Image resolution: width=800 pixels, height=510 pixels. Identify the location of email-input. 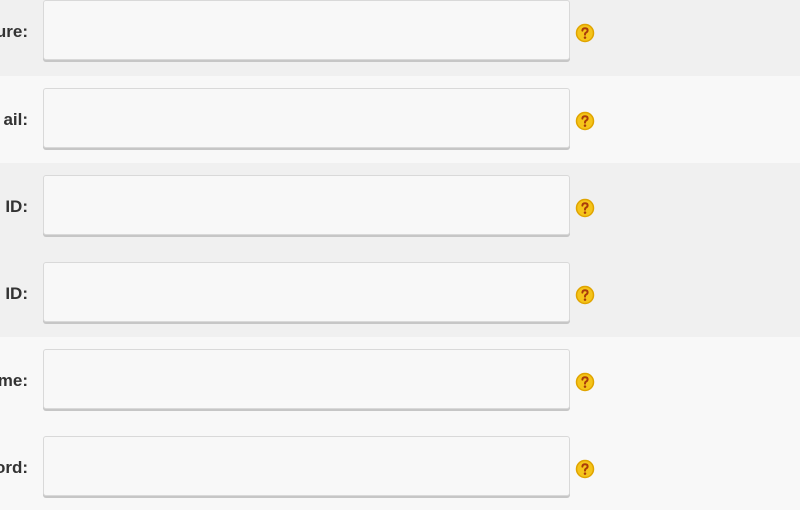
(306, 118).